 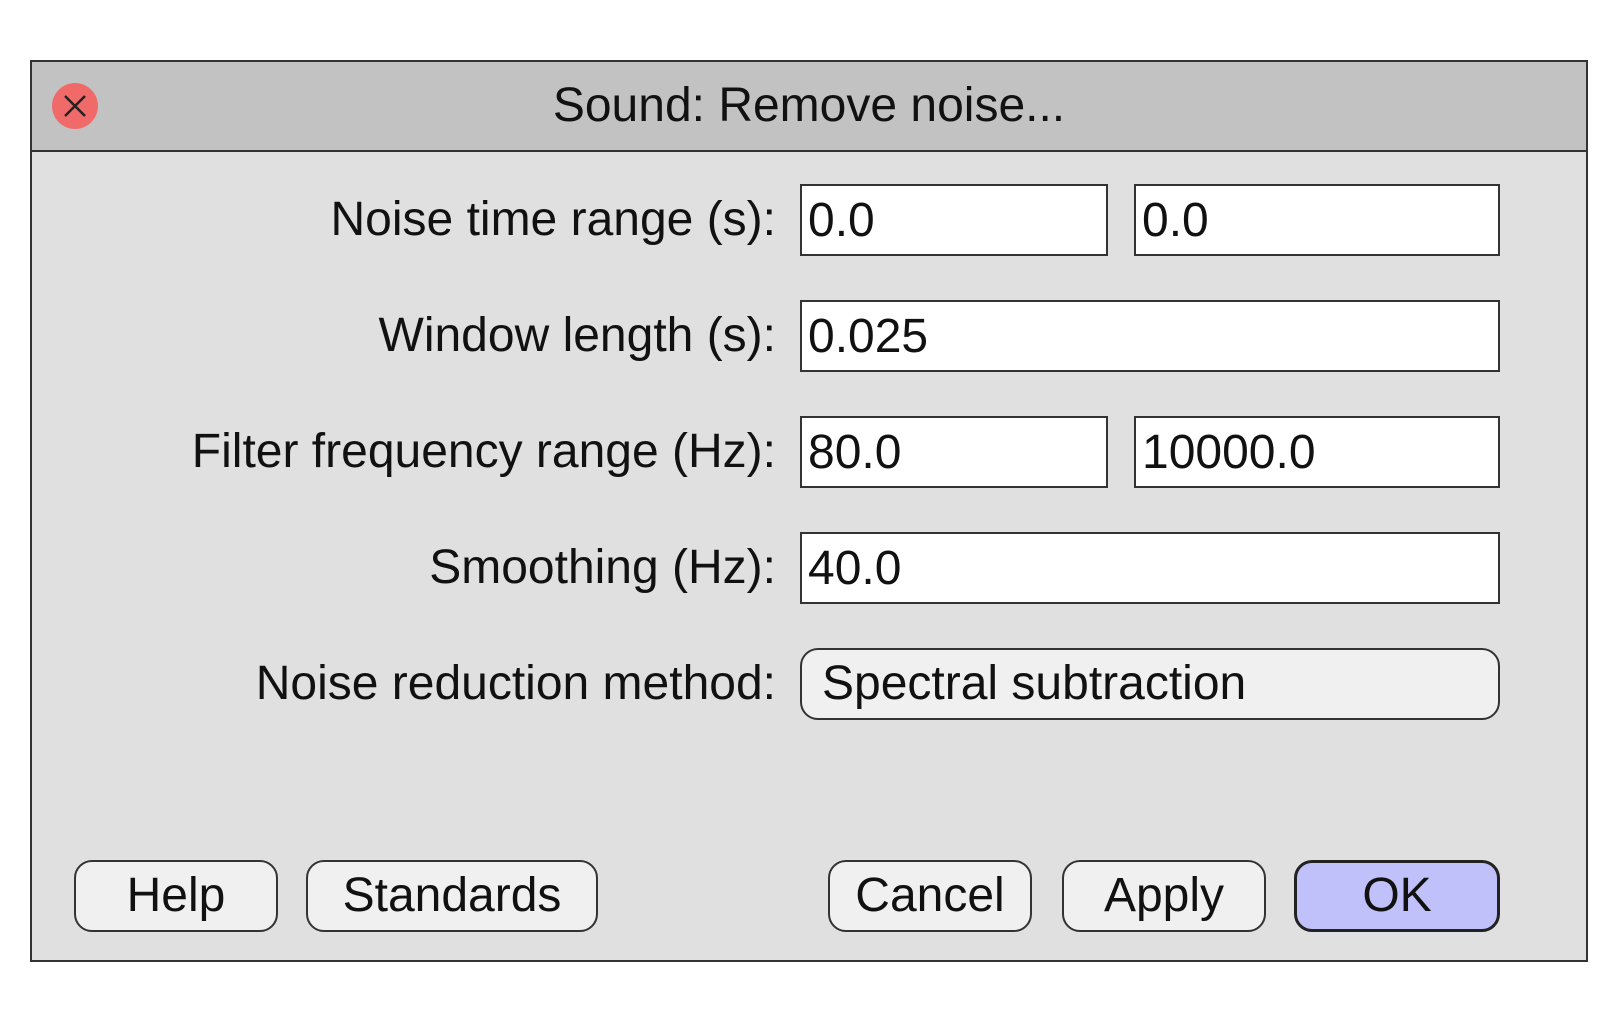 What do you see at coordinates (954, 220) in the screenshot?
I see `noise-time-range-from-input` at bounding box center [954, 220].